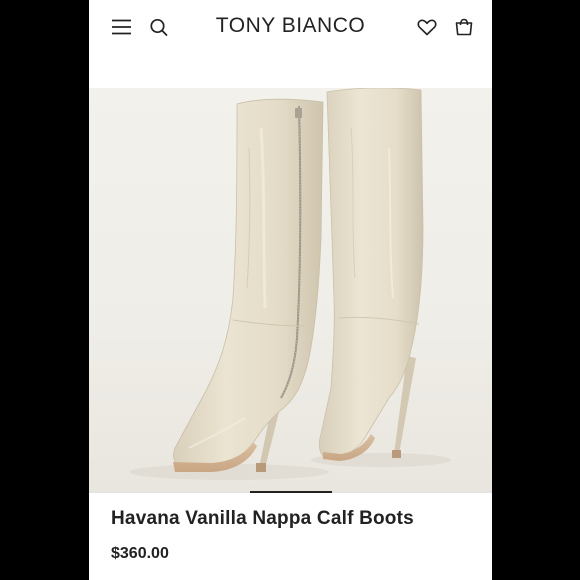 The height and width of the screenshot is (580, 580). I want to click on menu-icon, so click(121, 27).